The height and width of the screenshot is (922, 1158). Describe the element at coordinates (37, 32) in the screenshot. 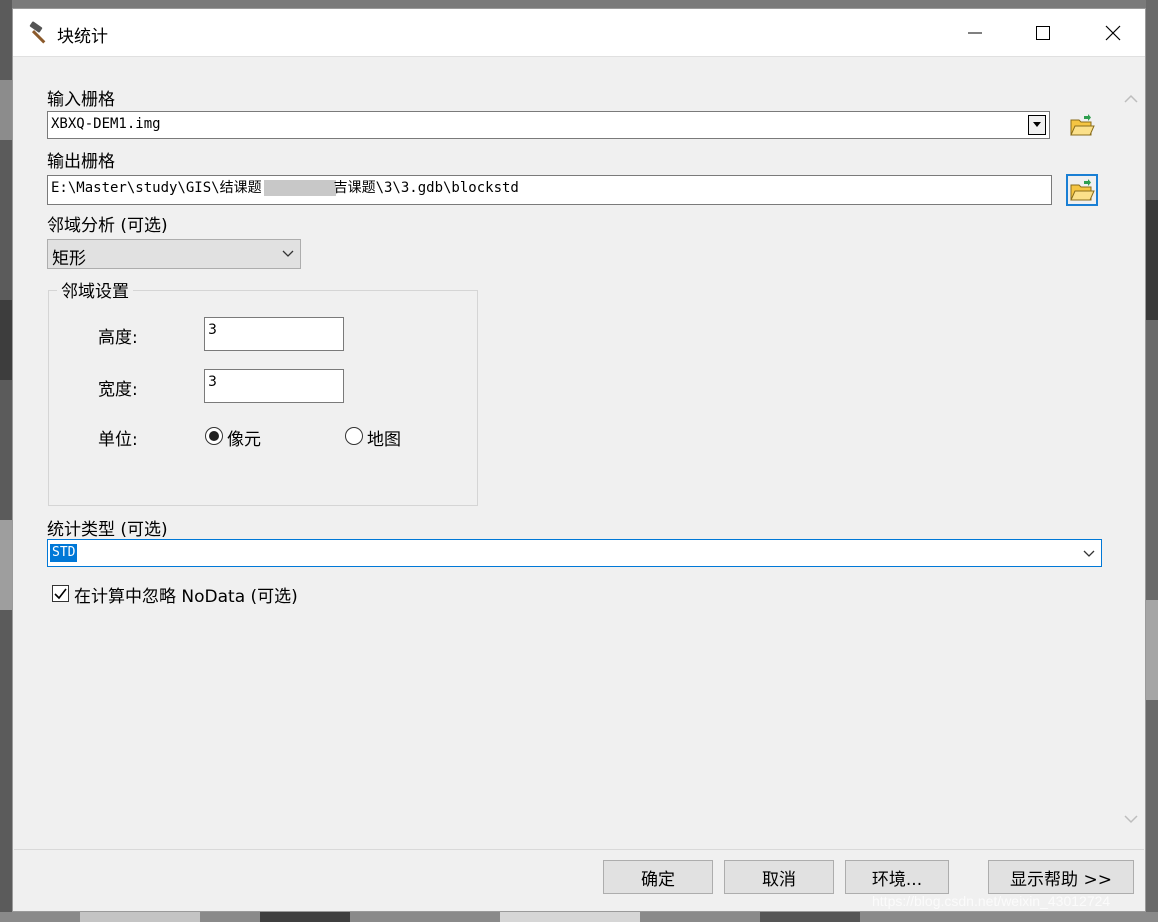

I see `tool-hammer-icon` at that location.